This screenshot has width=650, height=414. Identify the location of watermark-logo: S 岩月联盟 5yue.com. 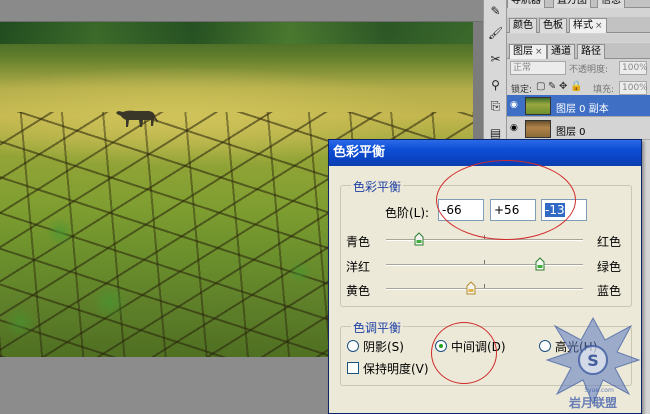
(593, 363).